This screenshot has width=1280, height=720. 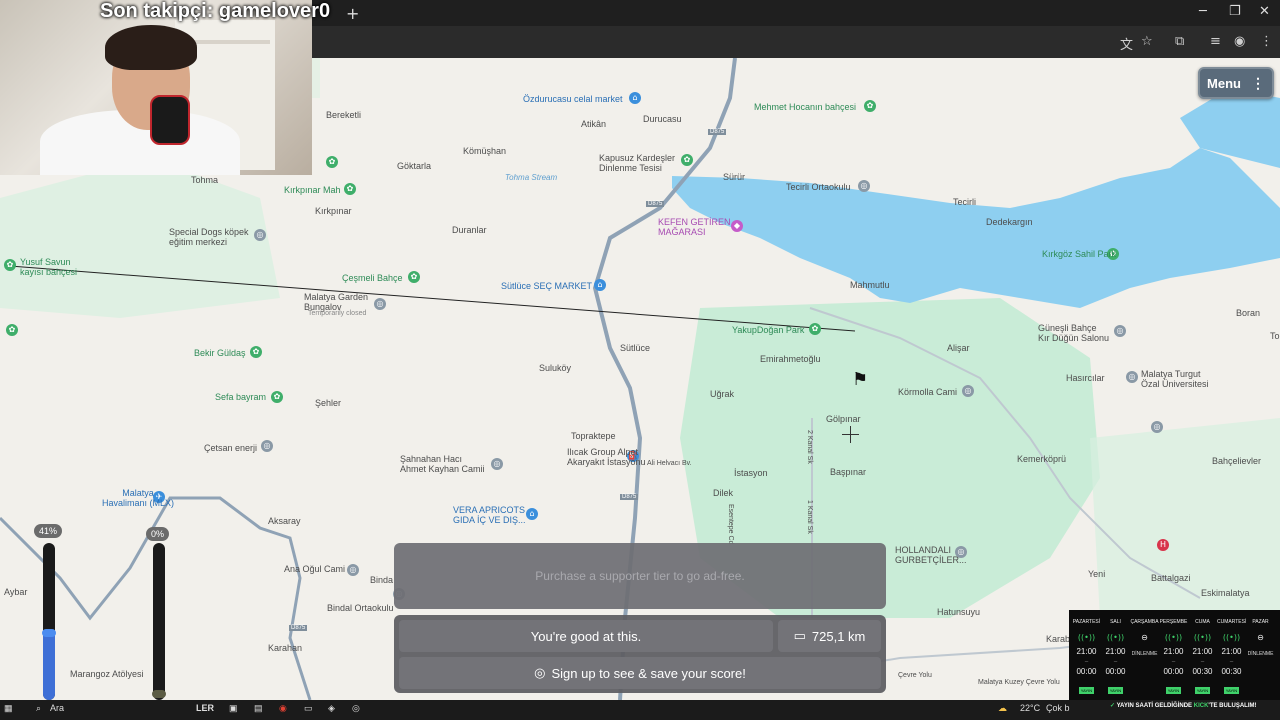 I want to click on app-icon: ◎, so click(x=356, y=708).